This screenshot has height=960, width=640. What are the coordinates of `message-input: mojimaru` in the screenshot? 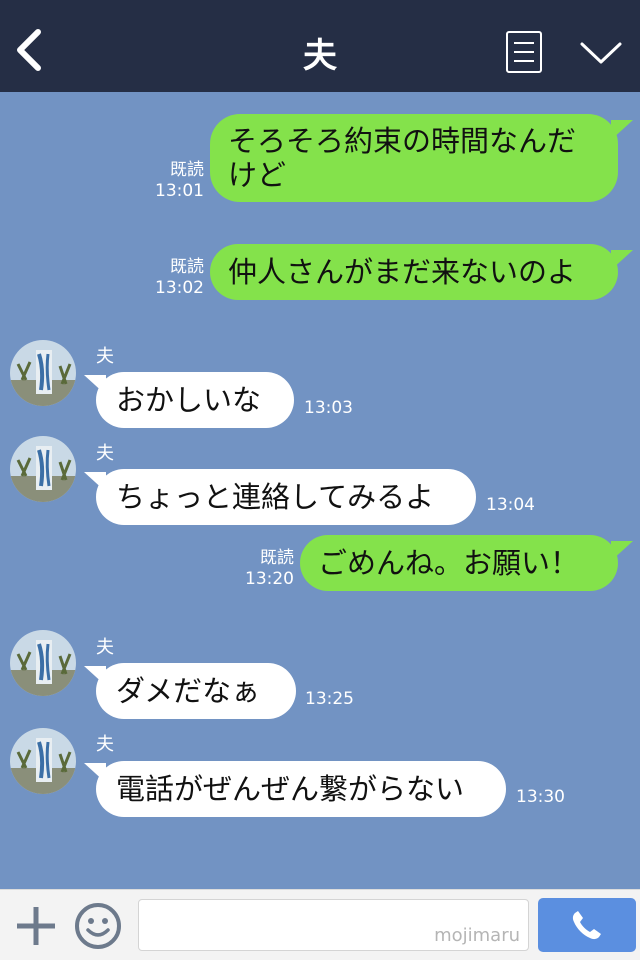 It's located at (333, 925).